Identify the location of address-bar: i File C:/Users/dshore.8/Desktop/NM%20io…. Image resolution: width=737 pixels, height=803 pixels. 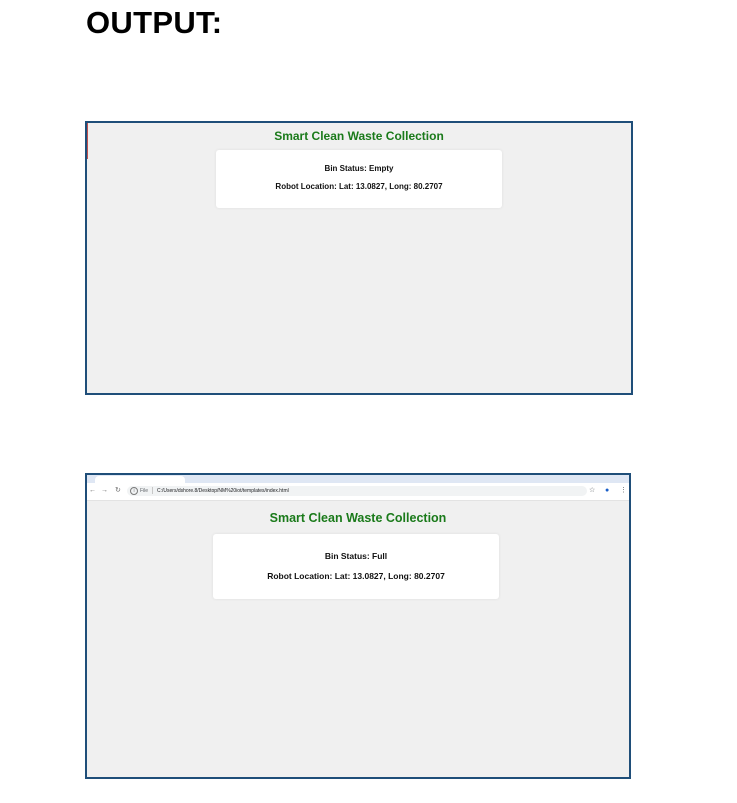
(357, 491).